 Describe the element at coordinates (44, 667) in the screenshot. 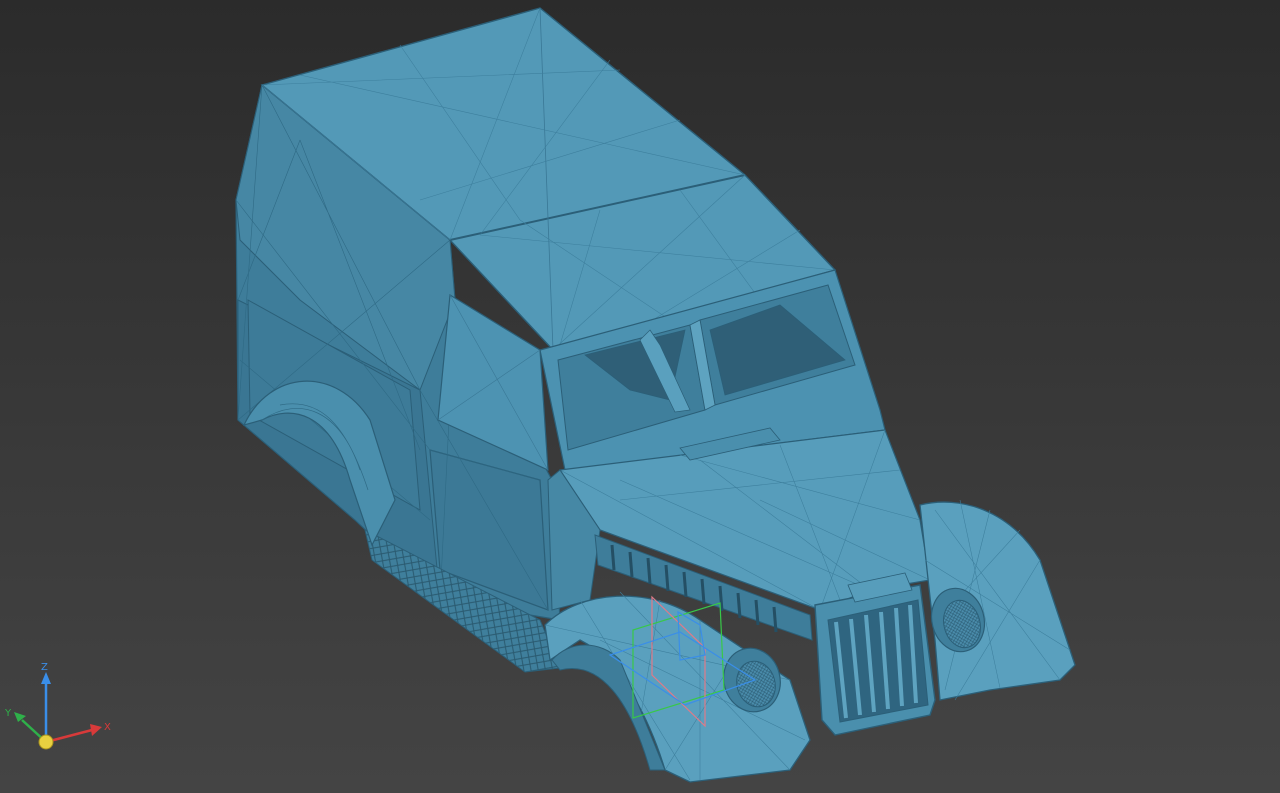

I see `z-axis-label: Z` at that location.